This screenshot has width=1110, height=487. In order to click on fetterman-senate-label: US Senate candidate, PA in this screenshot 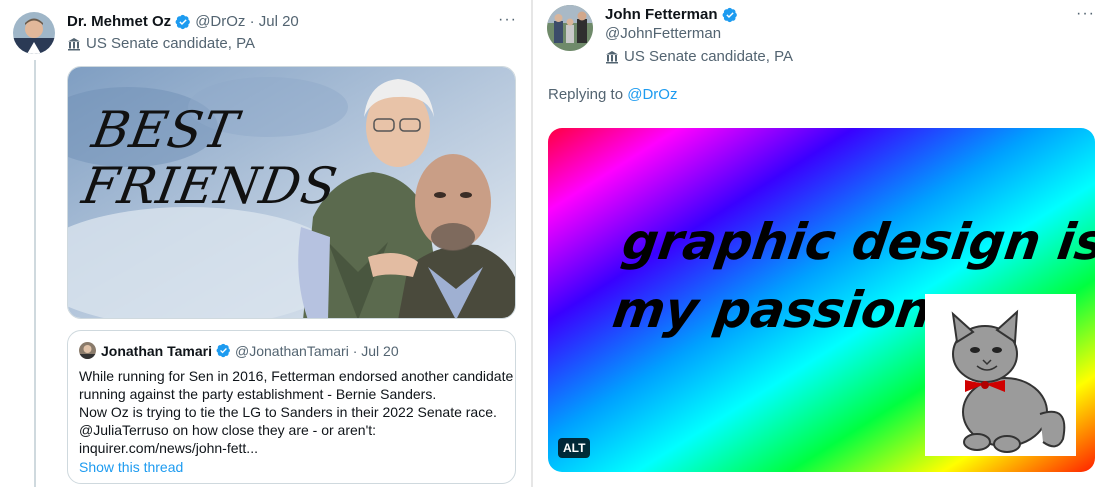, I will do `click(708, 56)`.